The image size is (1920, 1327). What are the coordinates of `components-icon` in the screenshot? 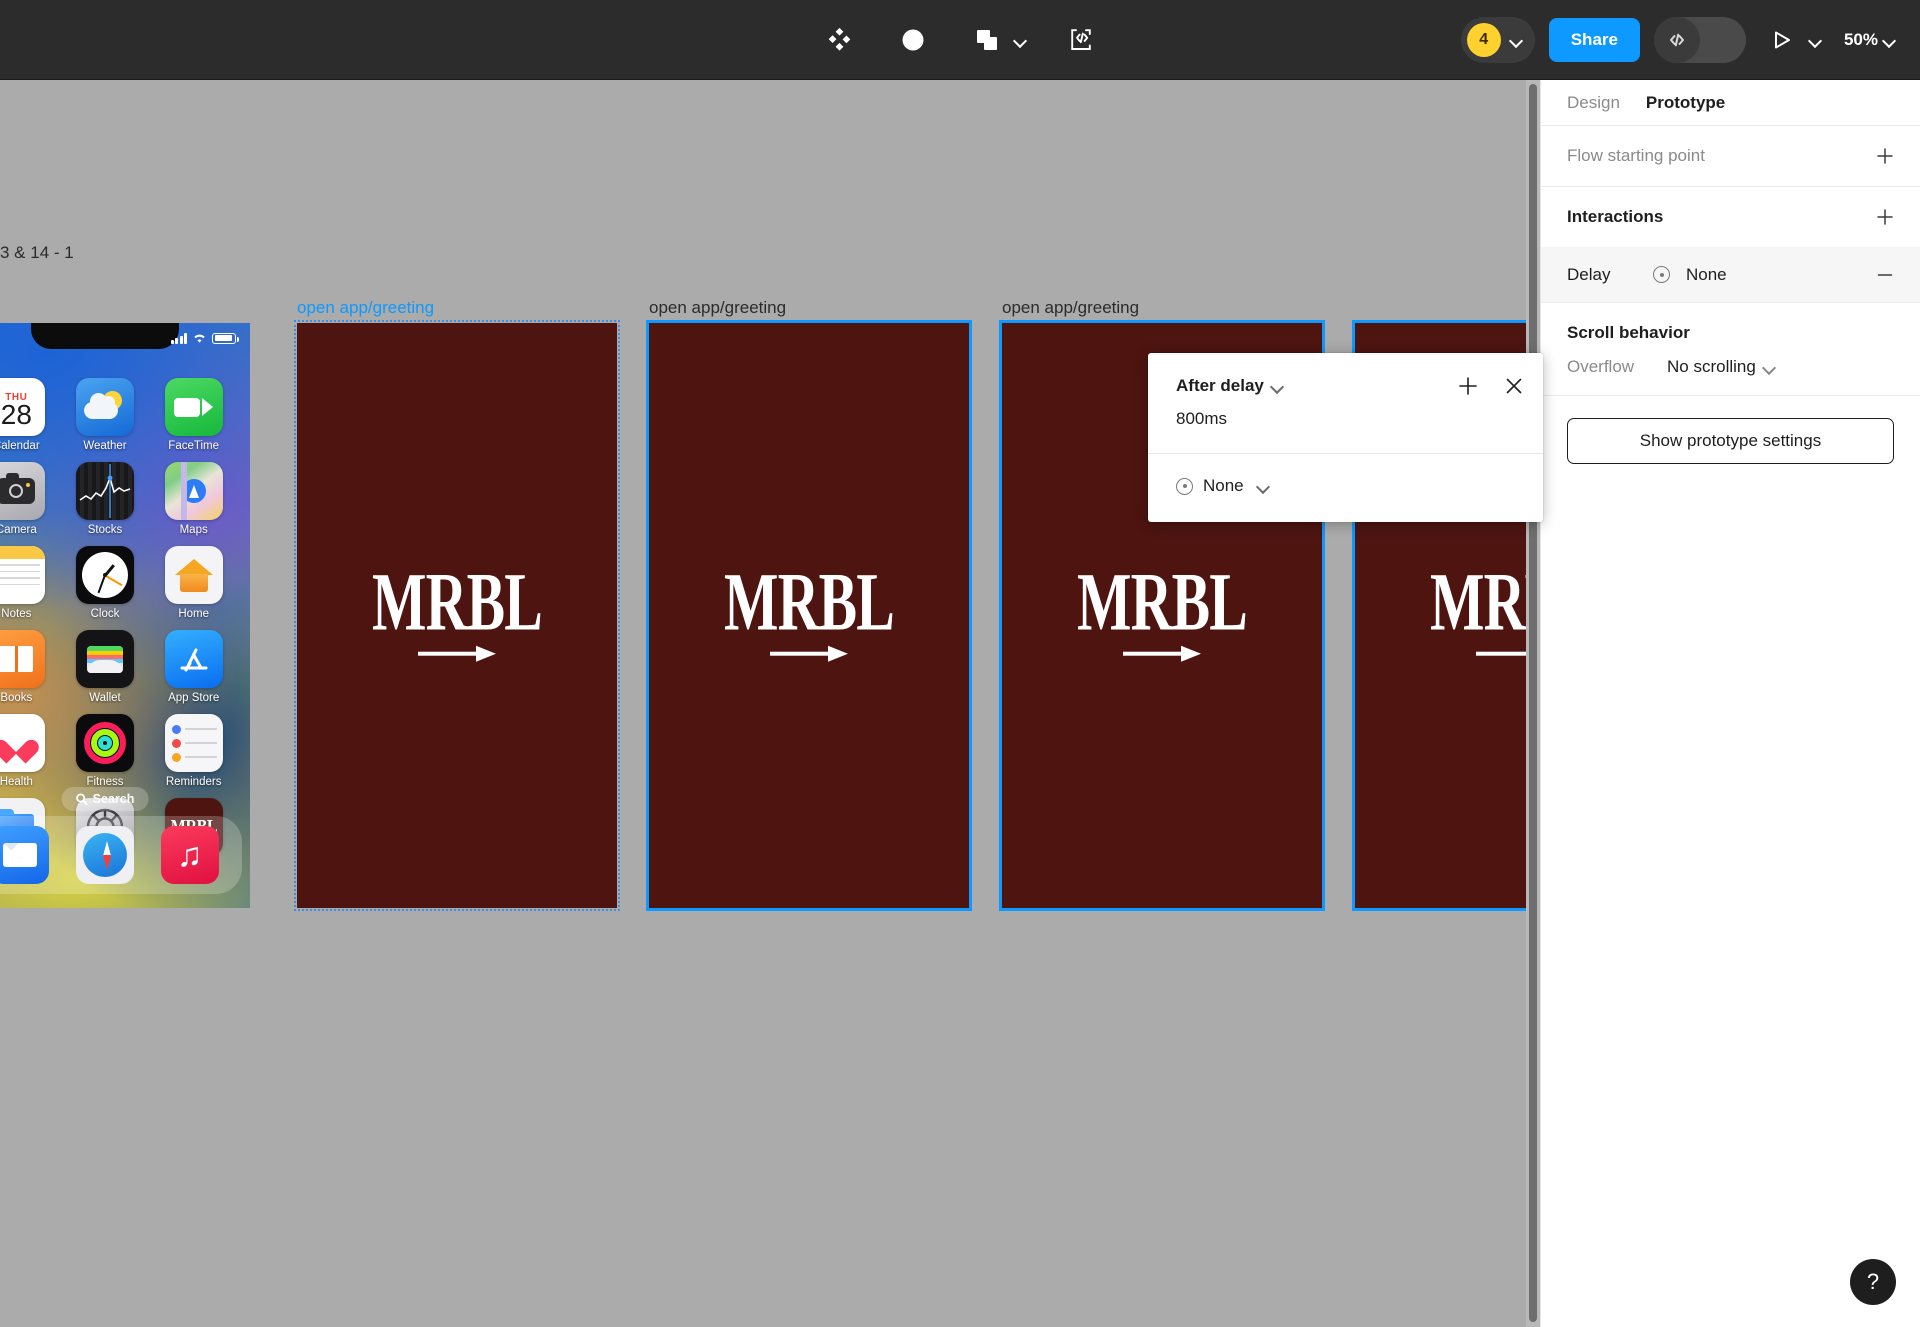 It's located at (839, 40).